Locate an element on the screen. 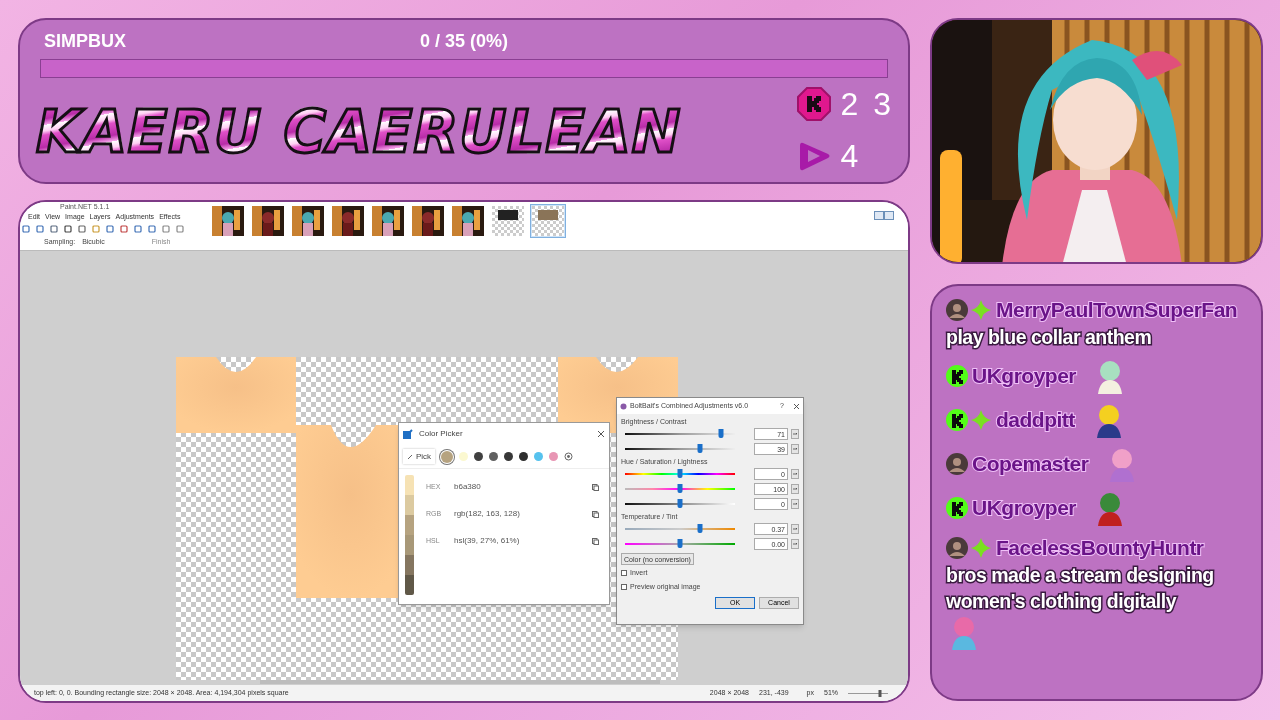  color-value: hsl(39, 27%, 61%) is located at coordinates (487, 541).